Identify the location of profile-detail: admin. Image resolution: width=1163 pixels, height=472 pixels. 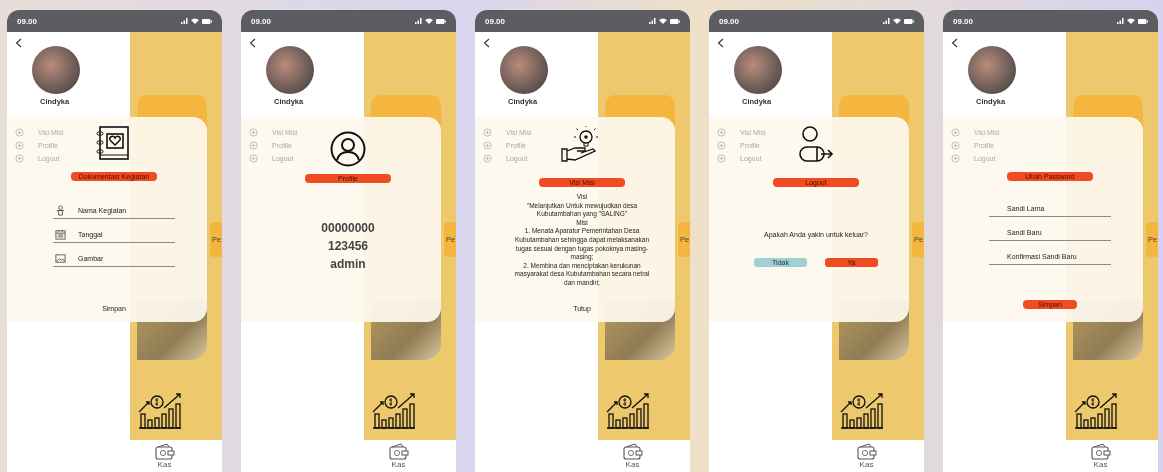
(348, 264).